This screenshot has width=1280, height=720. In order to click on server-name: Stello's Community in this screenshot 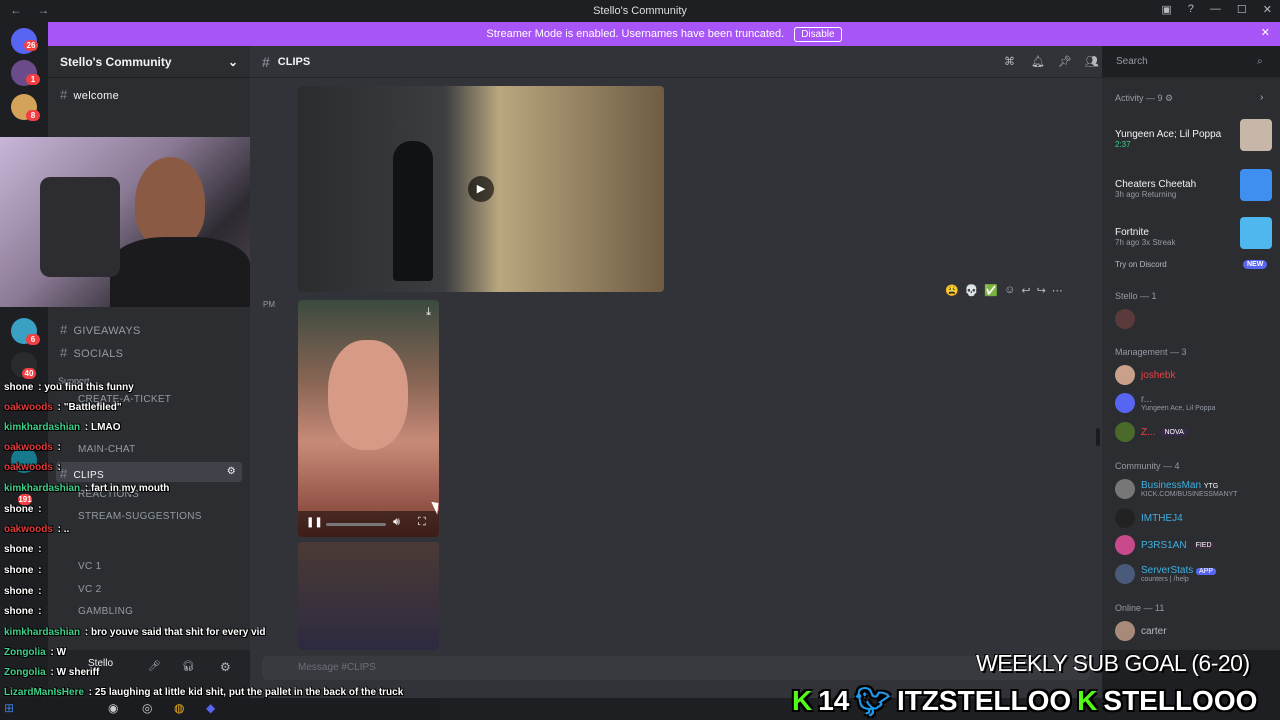, I will do `click(116, 61)`.